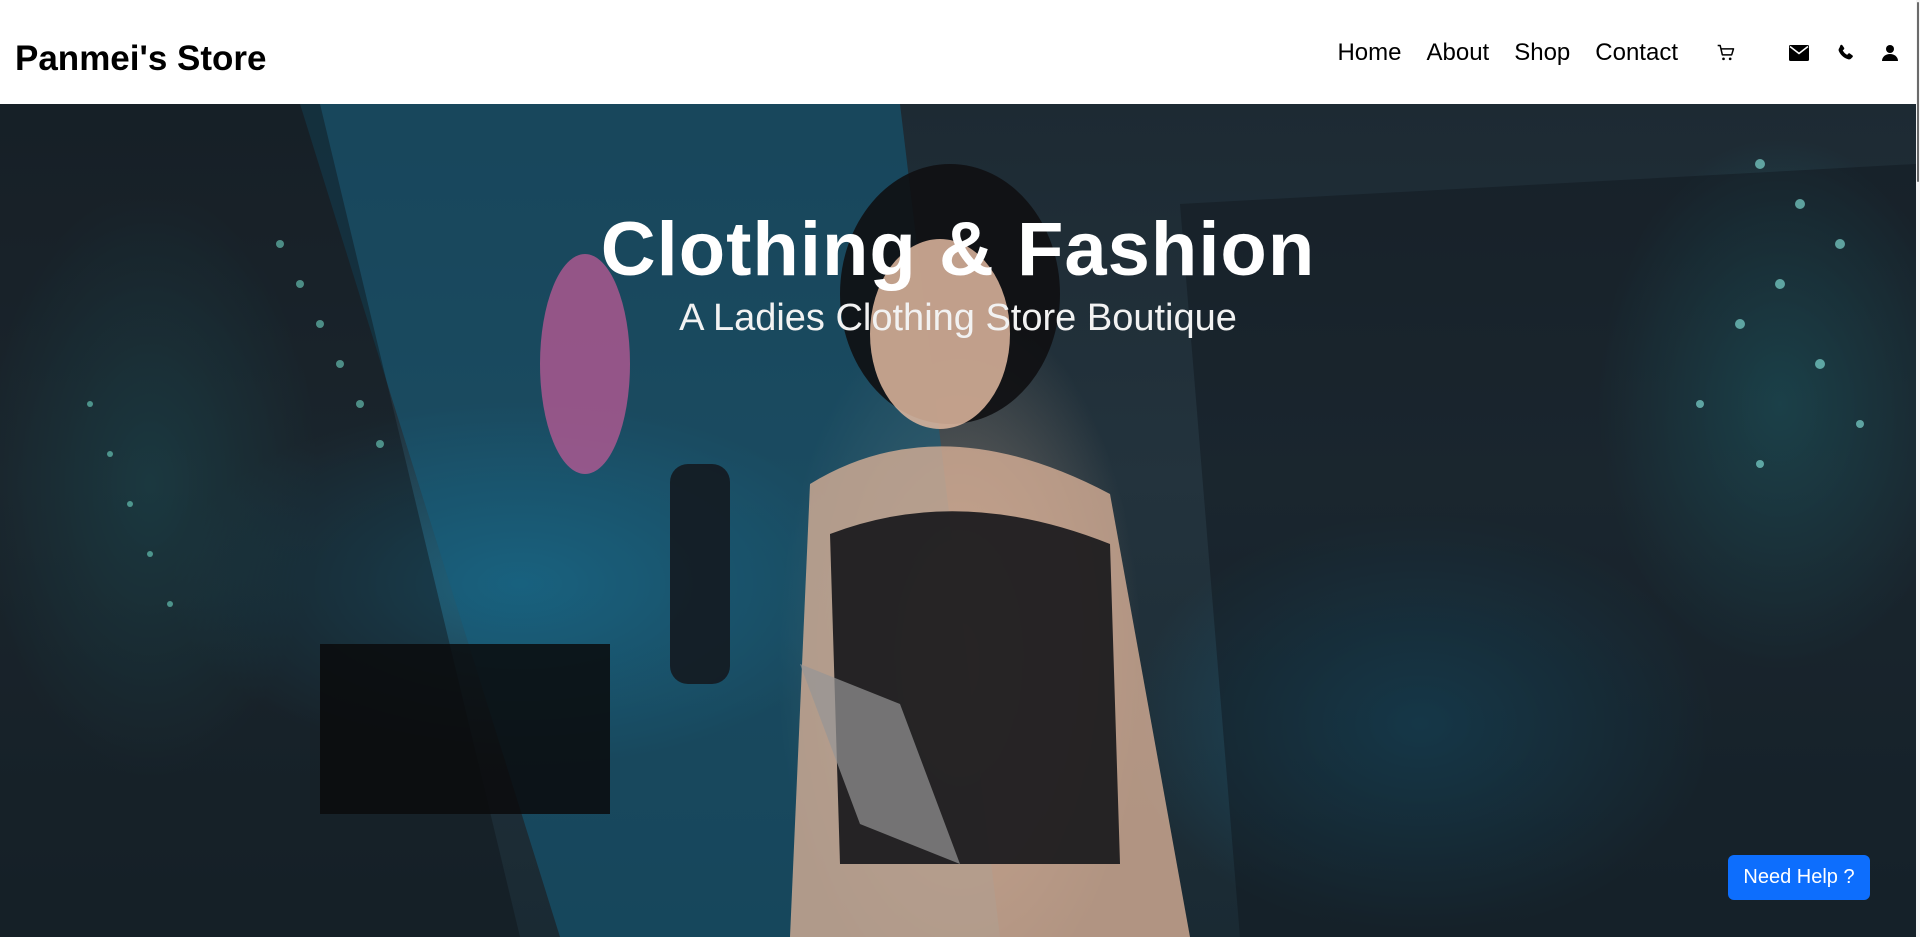 This screenshot has height=937, width=1920. I want to click on nav-contact: Contact, so click(1636, 53).